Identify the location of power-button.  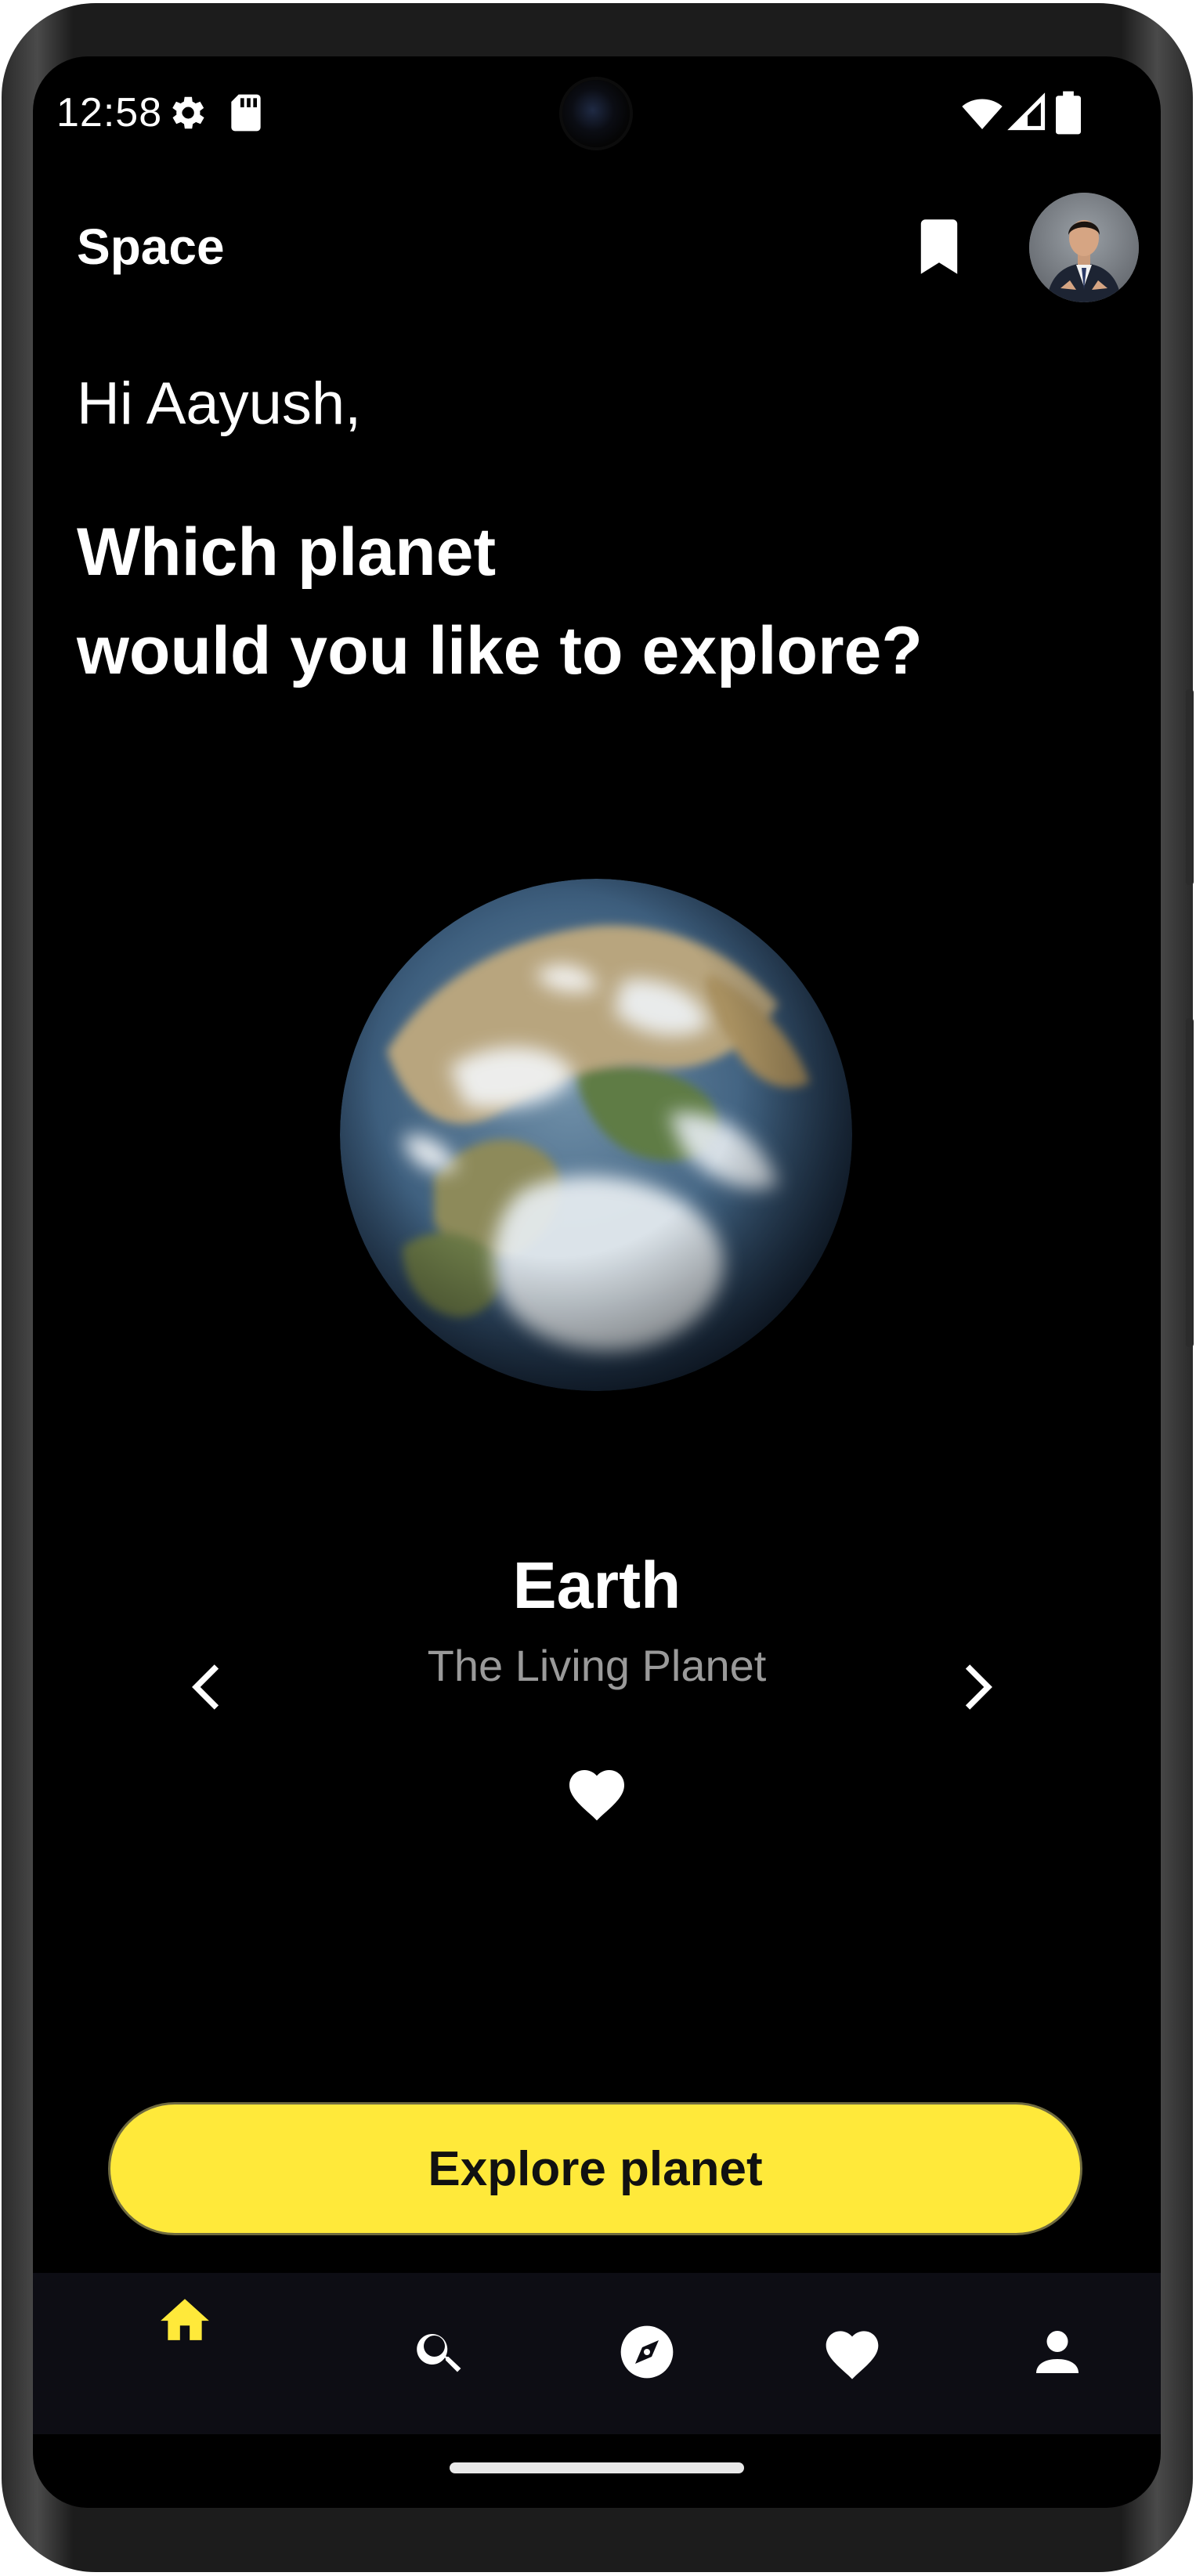
(1190, 787).